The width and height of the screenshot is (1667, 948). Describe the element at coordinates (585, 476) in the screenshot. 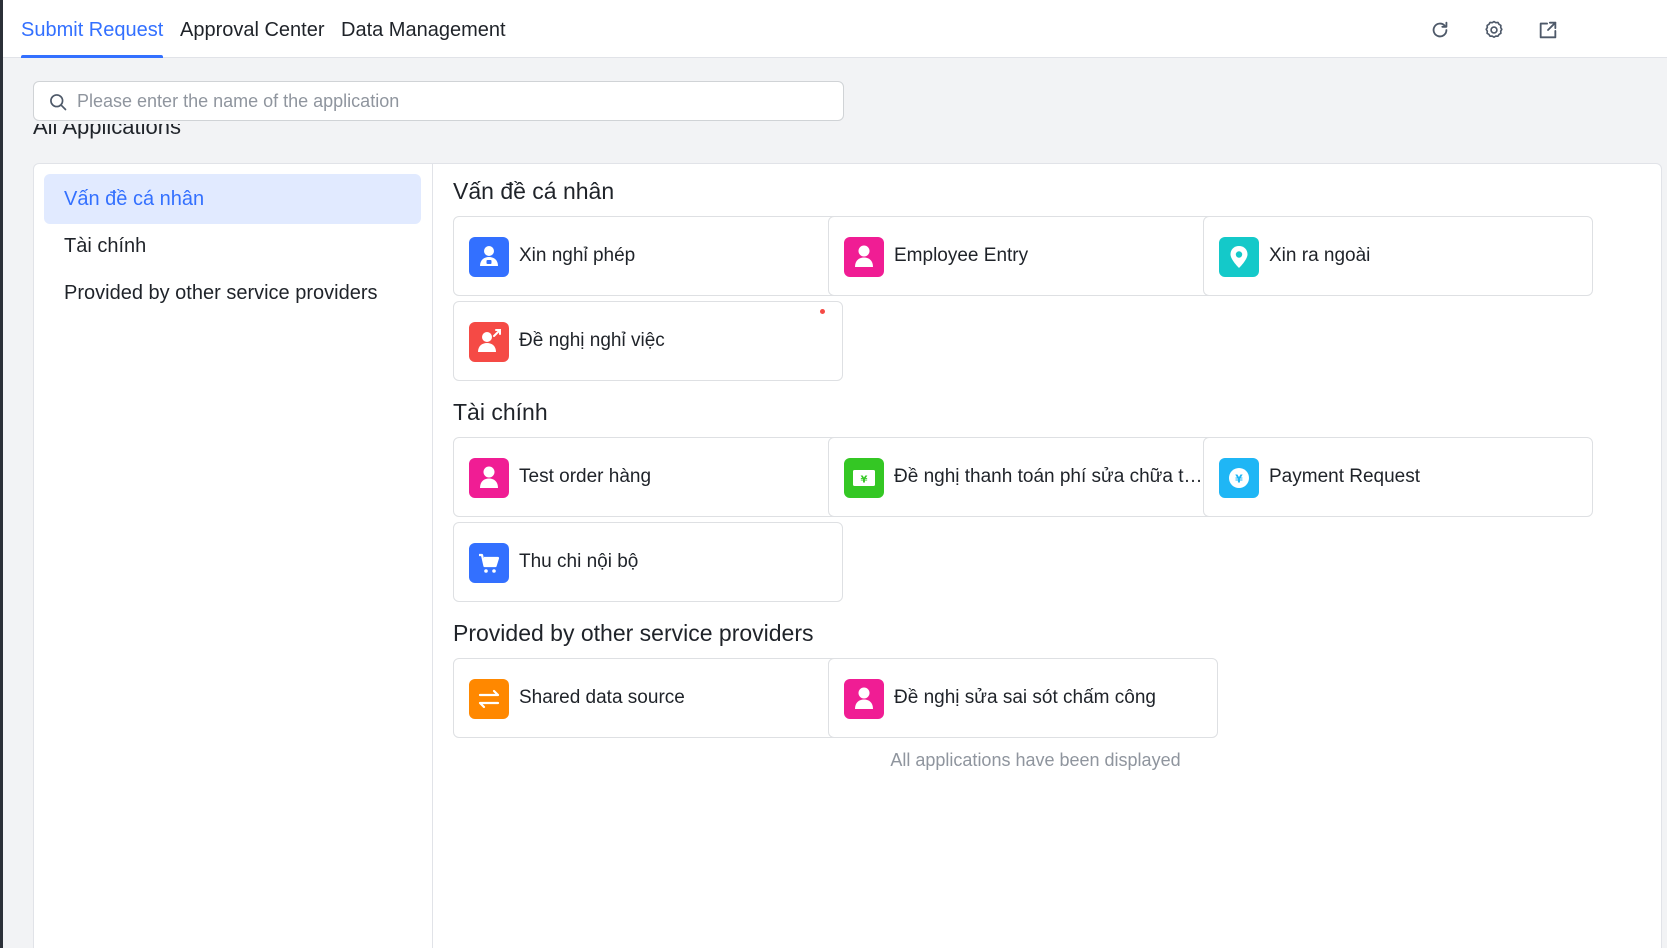

I see `app-name: Test order hàng` at that location.